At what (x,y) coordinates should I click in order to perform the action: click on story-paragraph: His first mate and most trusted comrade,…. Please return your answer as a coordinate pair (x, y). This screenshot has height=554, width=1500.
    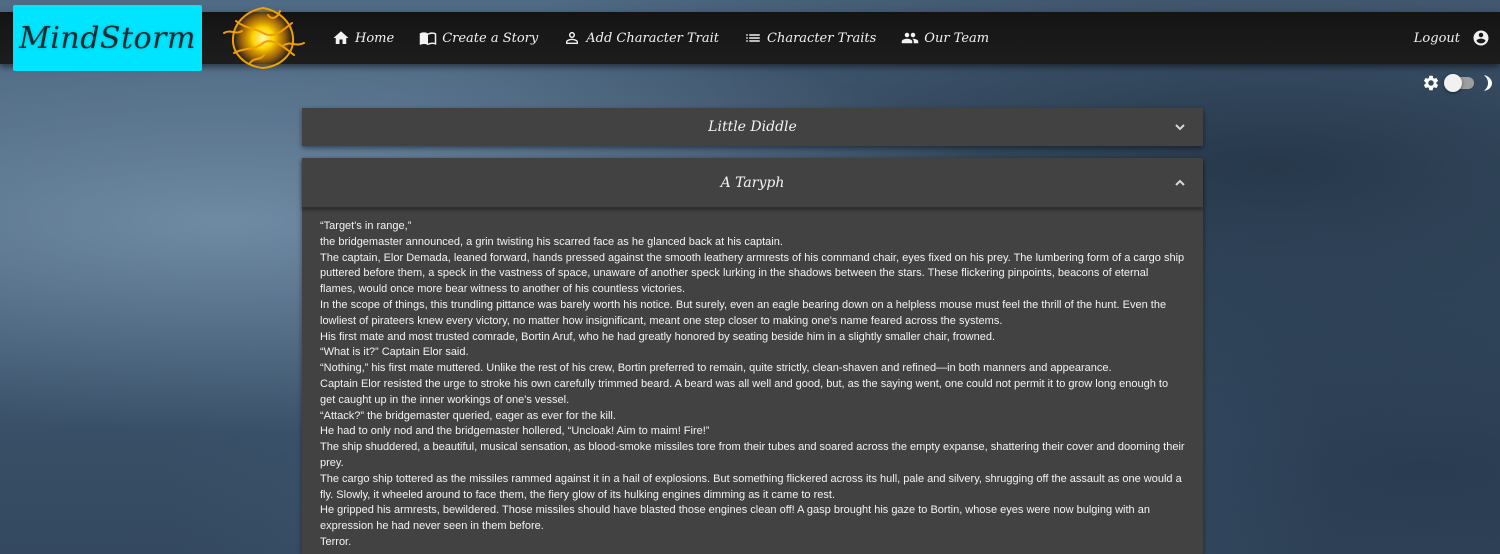
    Looking at the image, I should click on (657, 336).